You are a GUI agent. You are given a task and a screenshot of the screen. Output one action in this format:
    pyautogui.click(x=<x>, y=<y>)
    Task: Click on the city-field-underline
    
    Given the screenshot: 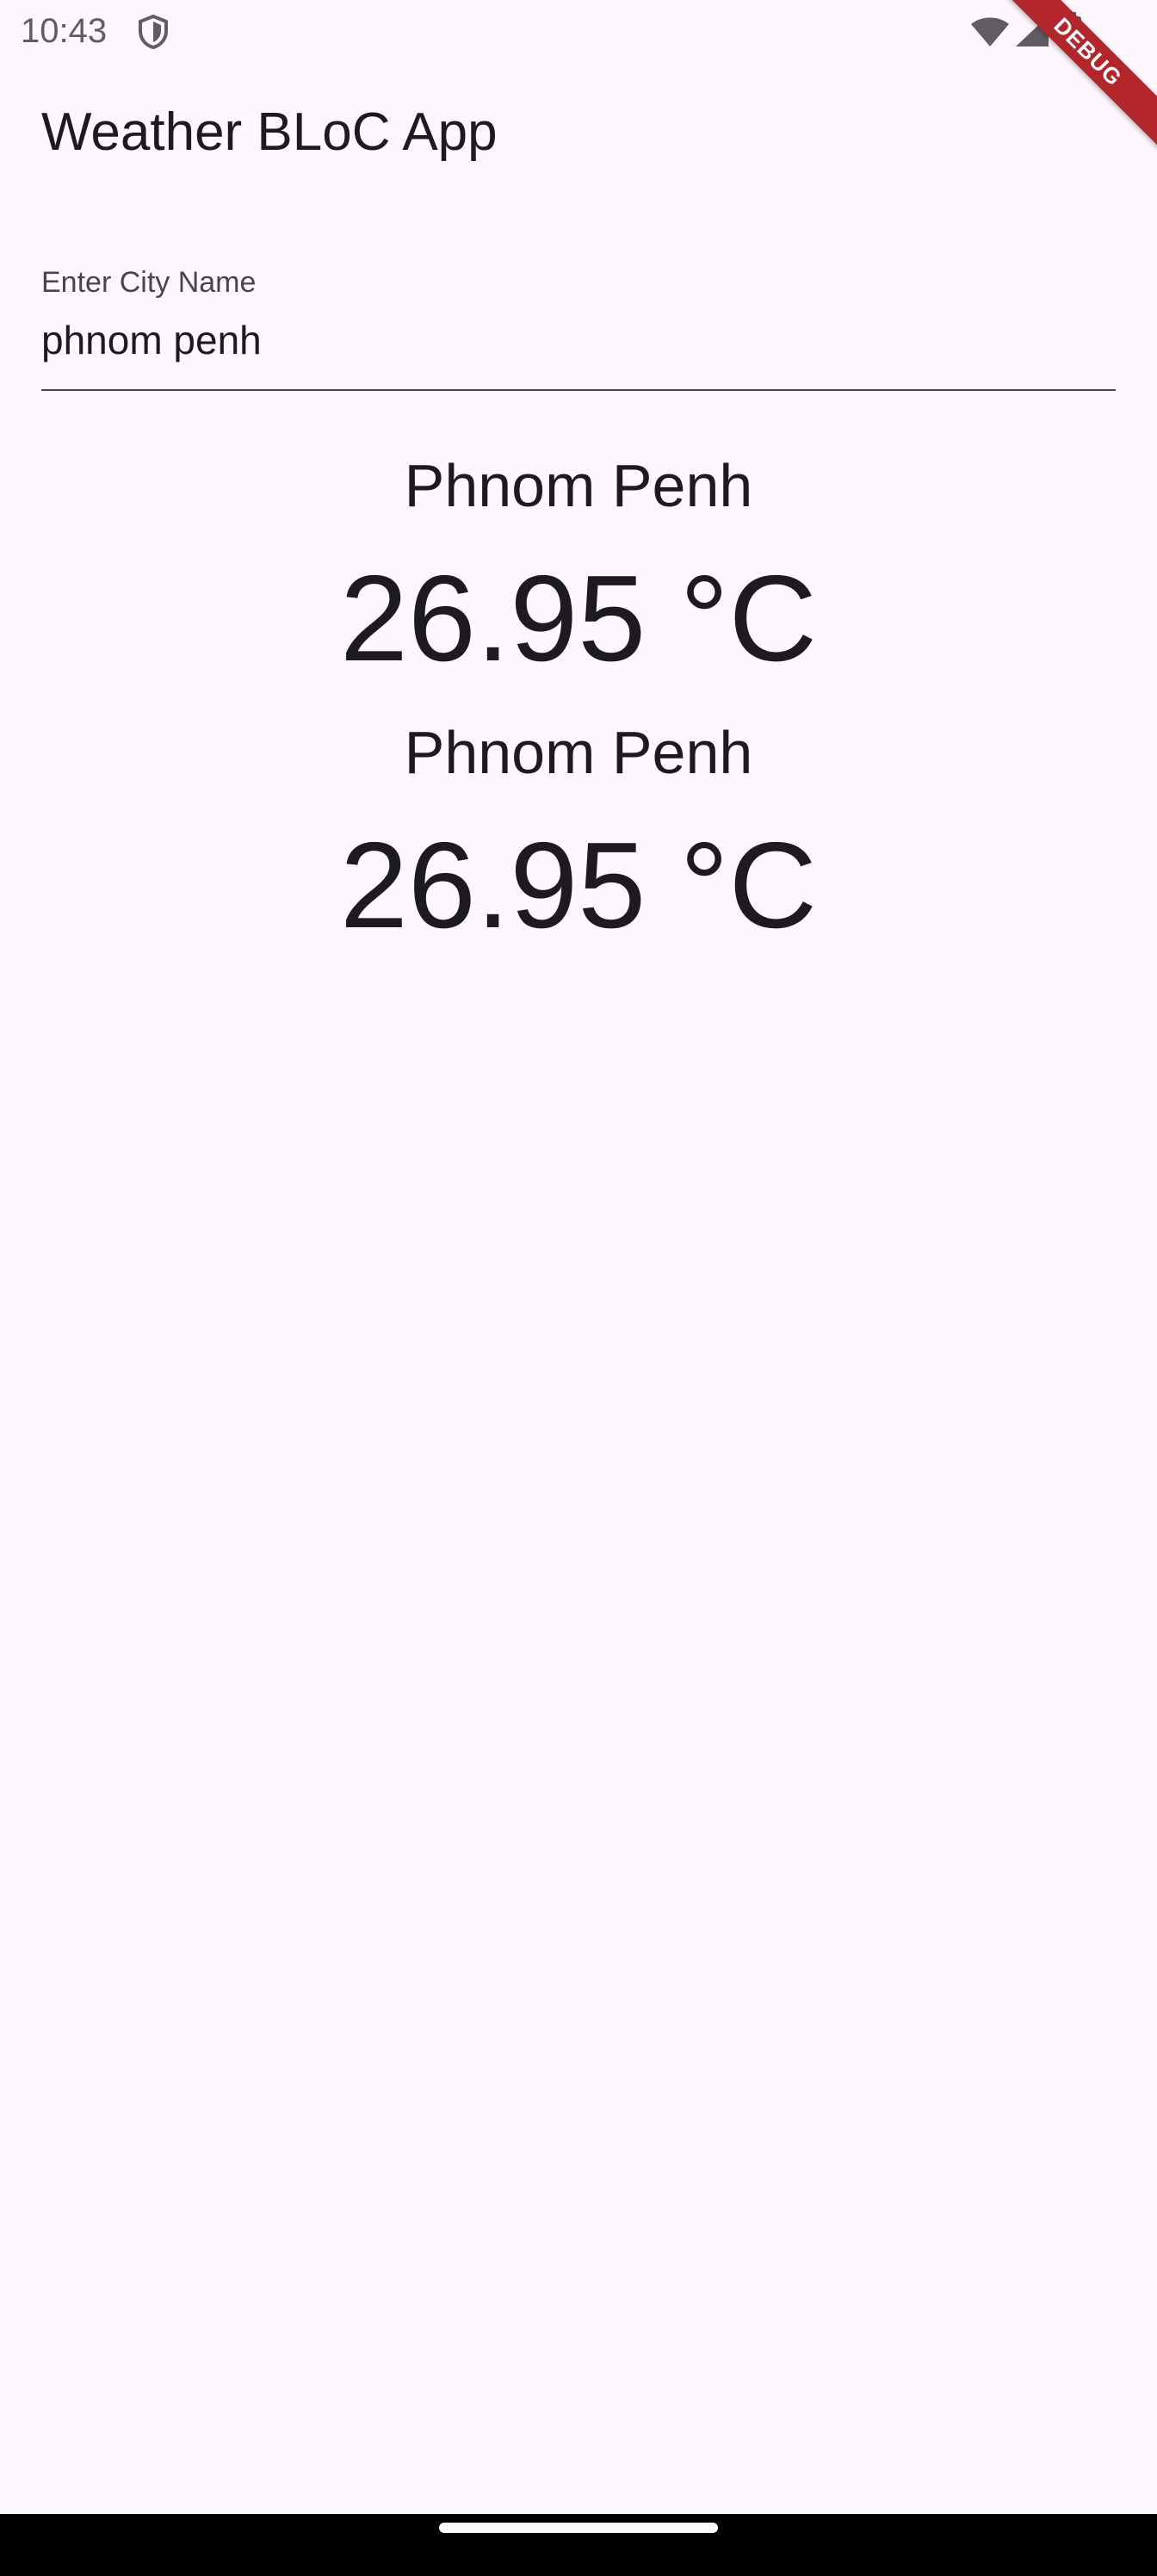 What is the action you would take?
    pyautogui.click(x=579, y=390)
    